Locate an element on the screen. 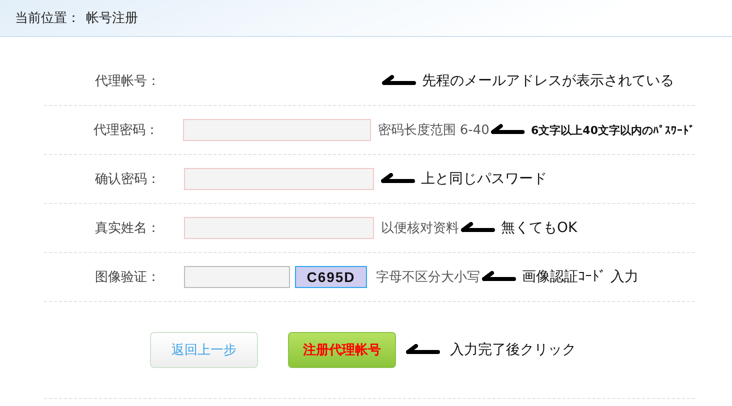 The image size is (732, 406). field-label: 真实姓名： is located at coordinates (127, 228).